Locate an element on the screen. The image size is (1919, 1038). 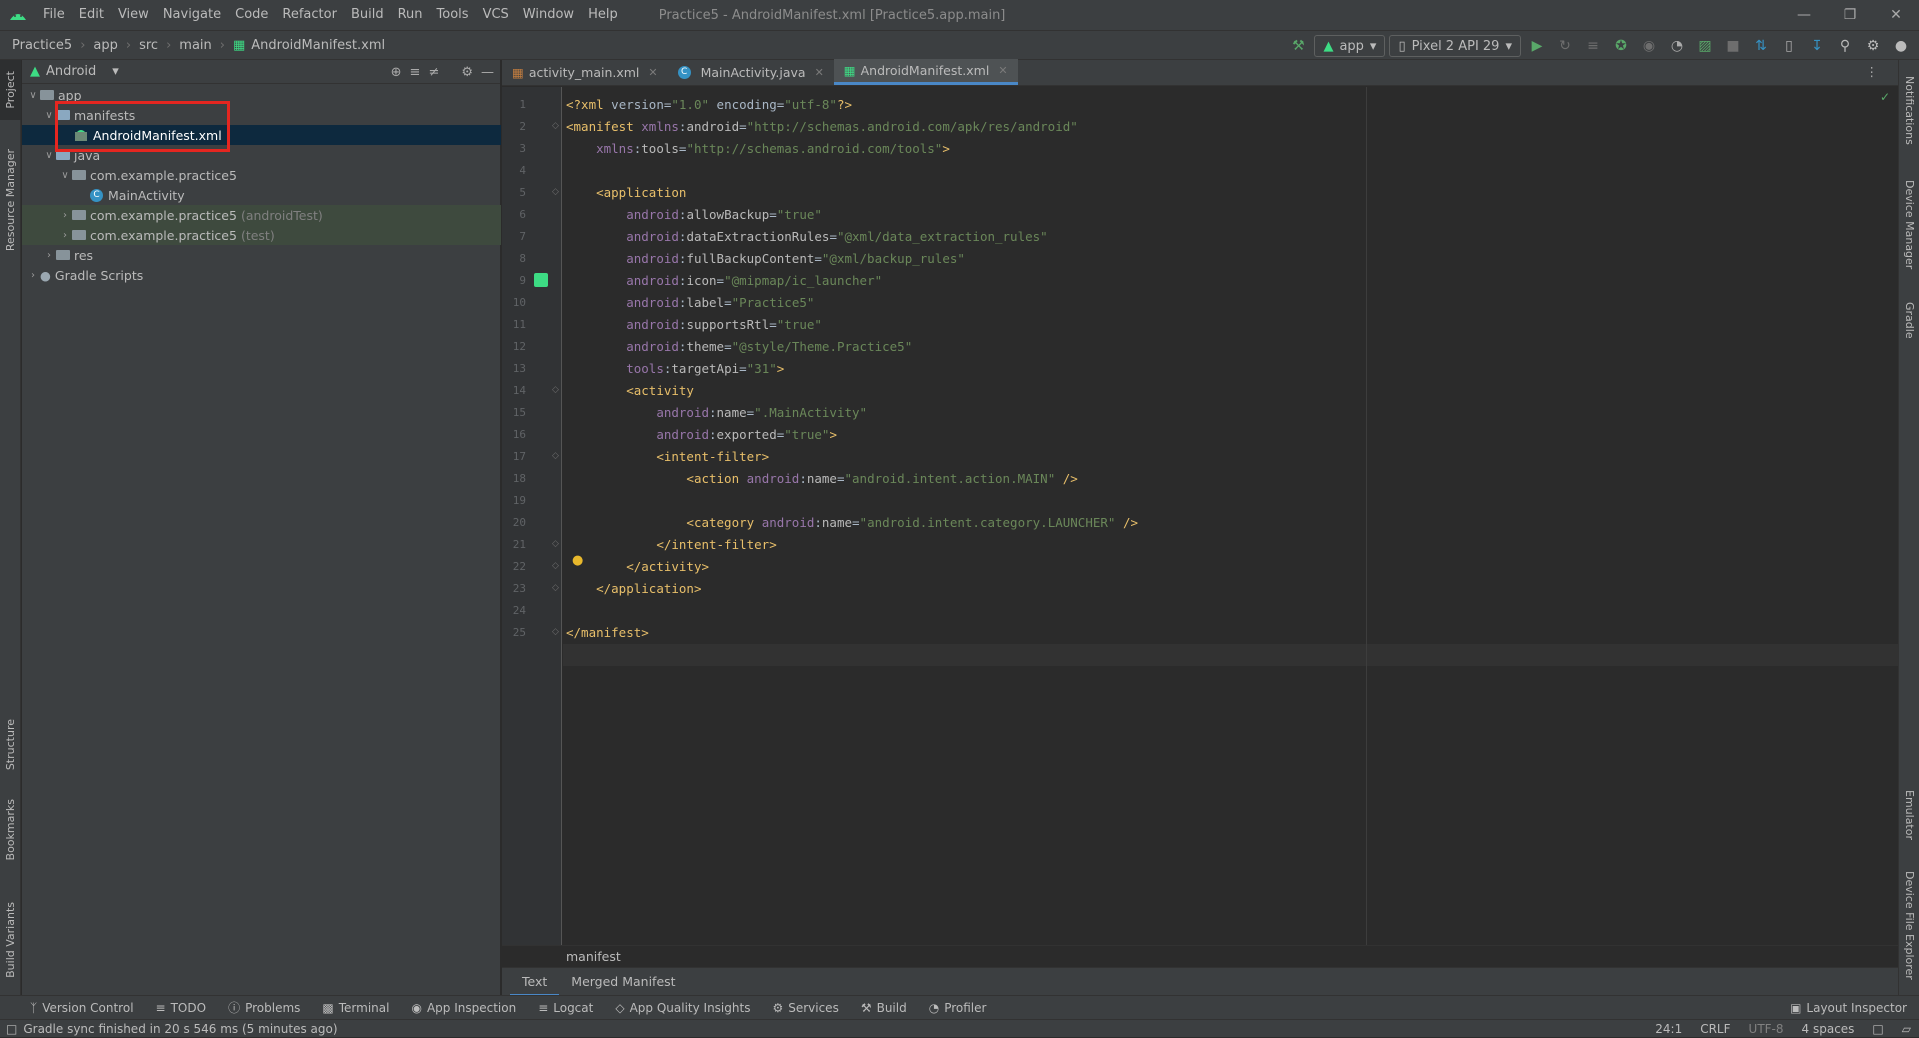
minimize-icon: — is located at coordinates (1804, 15).